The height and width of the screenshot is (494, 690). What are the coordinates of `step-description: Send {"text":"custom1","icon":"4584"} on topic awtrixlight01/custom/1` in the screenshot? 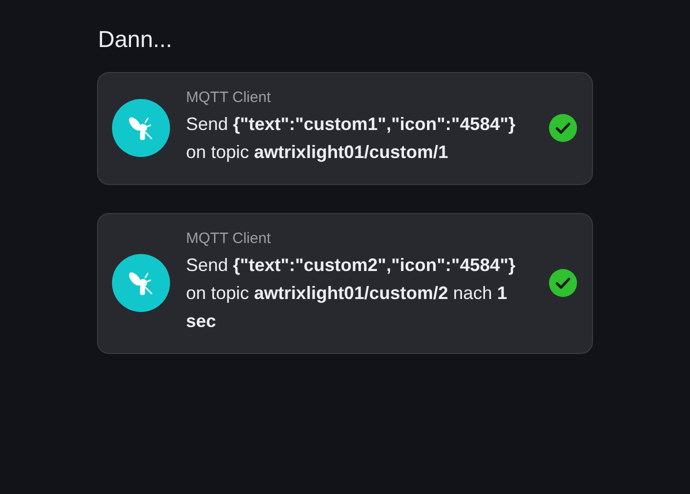 It's located at (351, 138).